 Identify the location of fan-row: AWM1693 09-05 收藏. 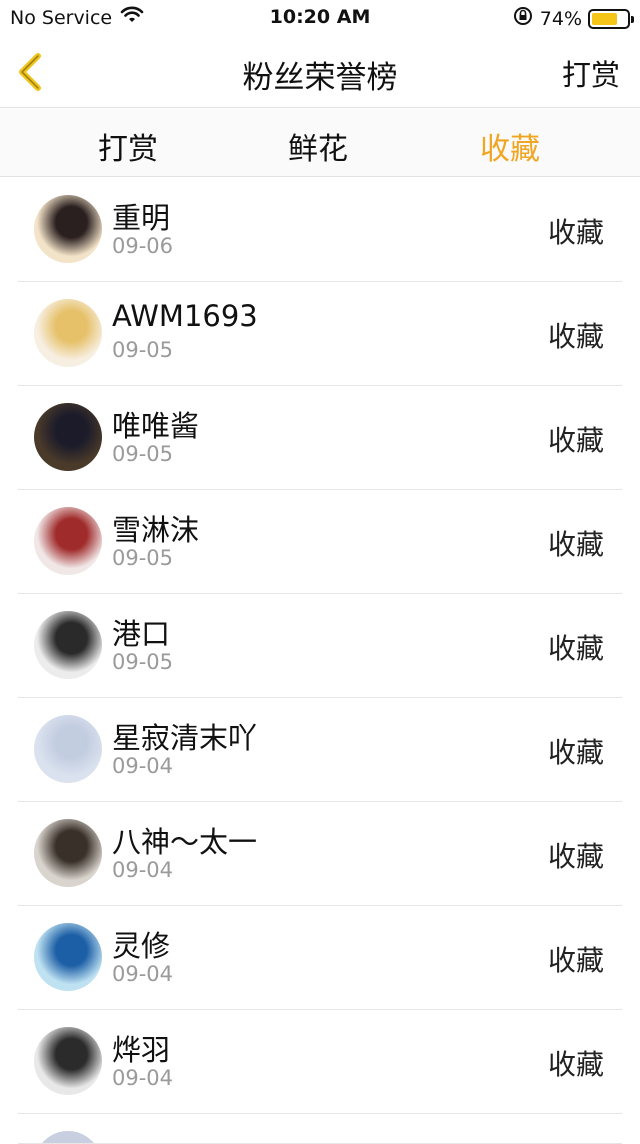
(320, 334).